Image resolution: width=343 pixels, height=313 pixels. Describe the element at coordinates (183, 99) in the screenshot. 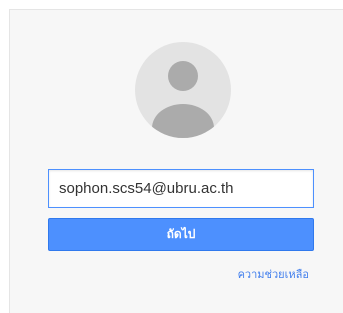

I see `person-silhouette-icon` at that location.